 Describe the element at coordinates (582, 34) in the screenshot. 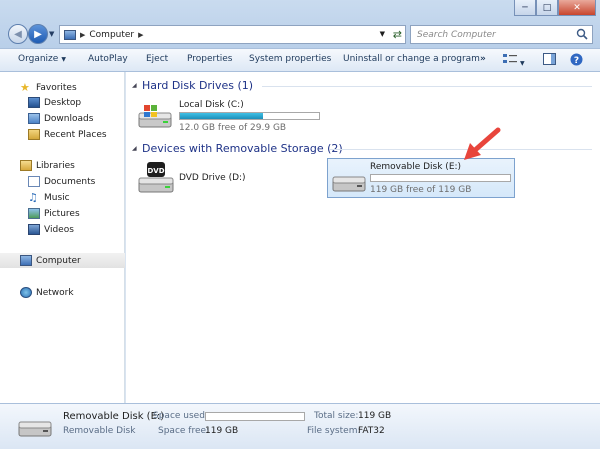

I see `search-icon` at that location.